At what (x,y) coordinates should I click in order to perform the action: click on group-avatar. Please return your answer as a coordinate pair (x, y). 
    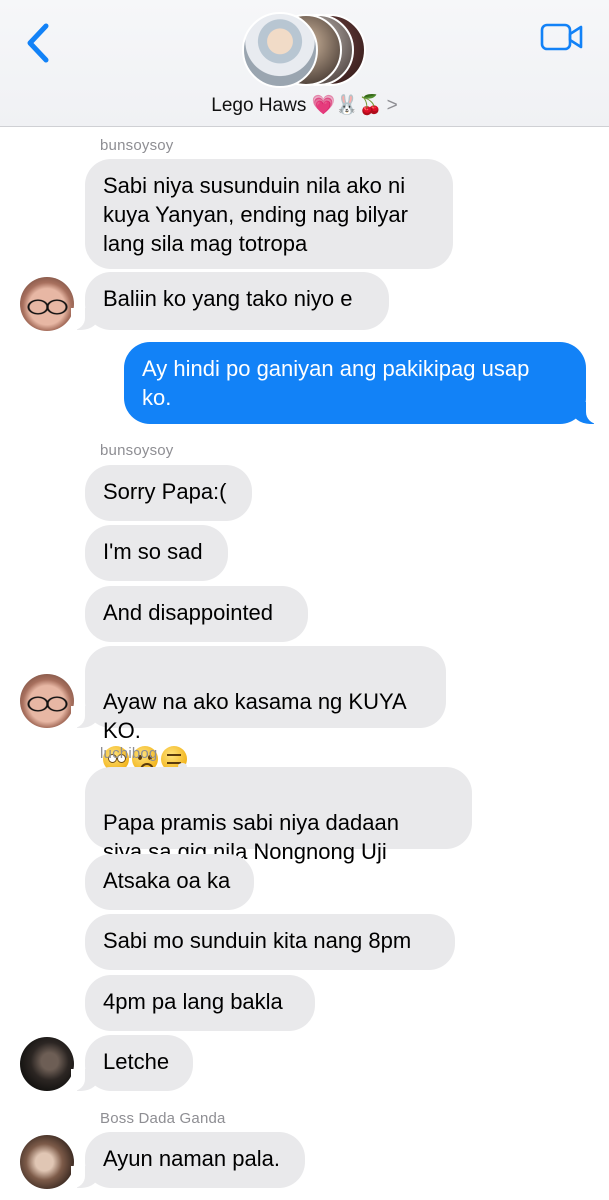
    Looking at the image, I should click on (280, 50).